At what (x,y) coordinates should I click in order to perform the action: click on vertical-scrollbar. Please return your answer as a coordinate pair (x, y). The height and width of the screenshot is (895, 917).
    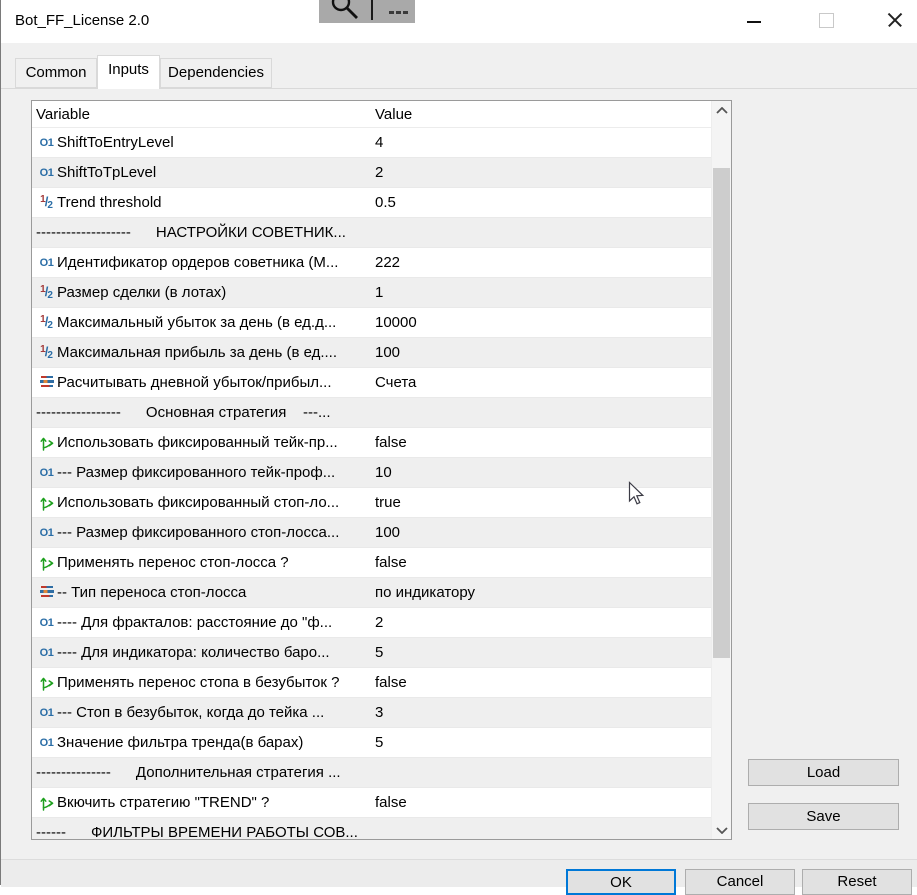
    Looking at the image, I should click on (721, 470).